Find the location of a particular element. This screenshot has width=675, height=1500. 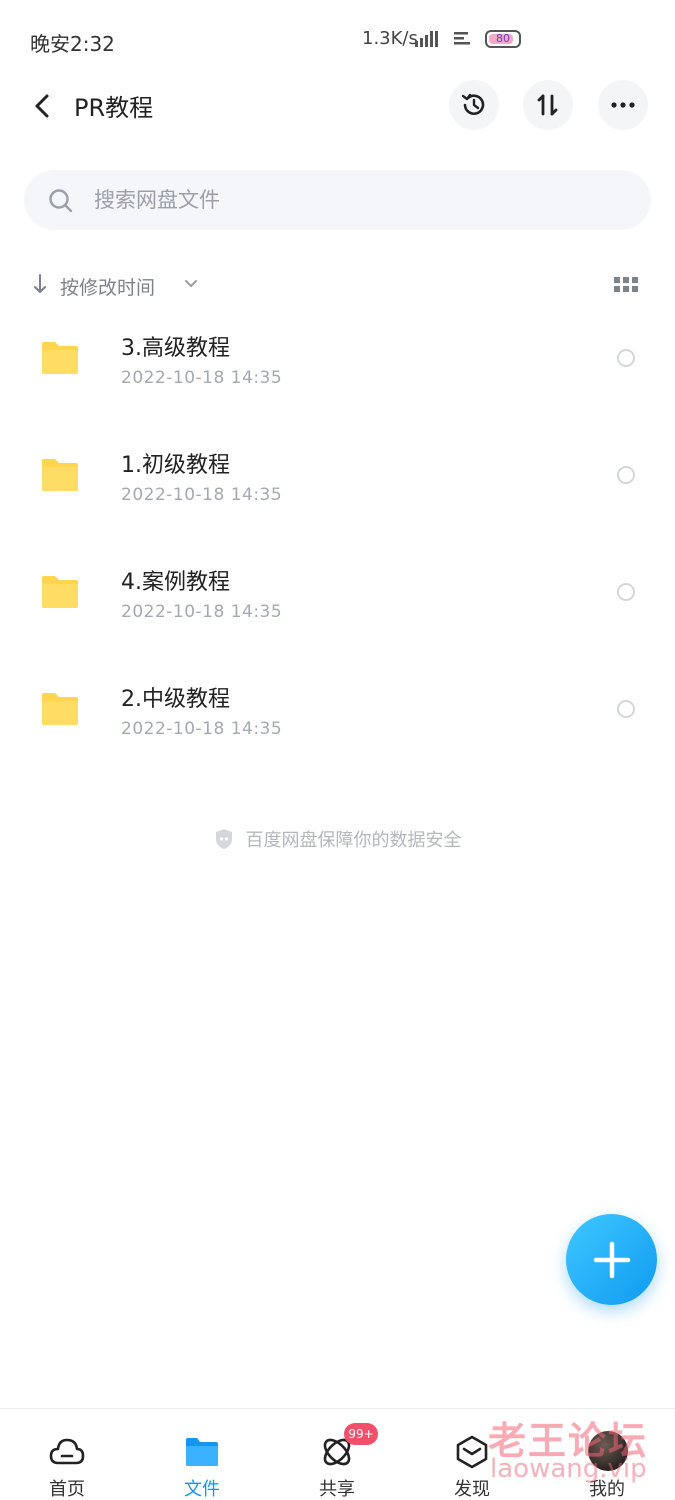

file-name: 4.案例教程 is located at coordinates (175, 582).